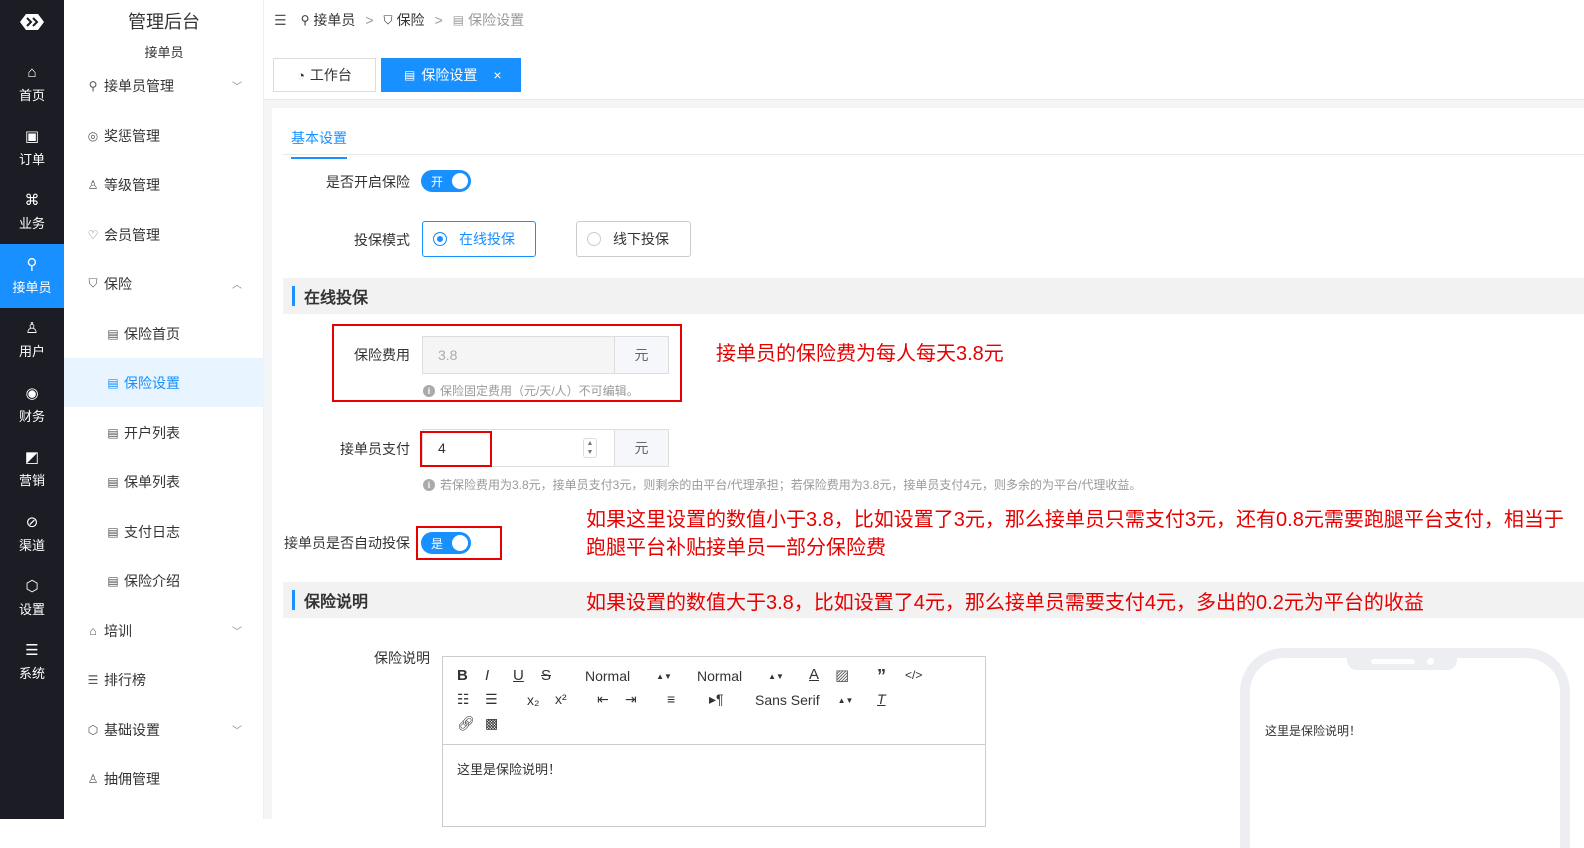 This screenshot has height=848, width=1584. Describe the element at coordinates (881, 676) in the screenshot. I see `blockquote-button: ”` at that location.